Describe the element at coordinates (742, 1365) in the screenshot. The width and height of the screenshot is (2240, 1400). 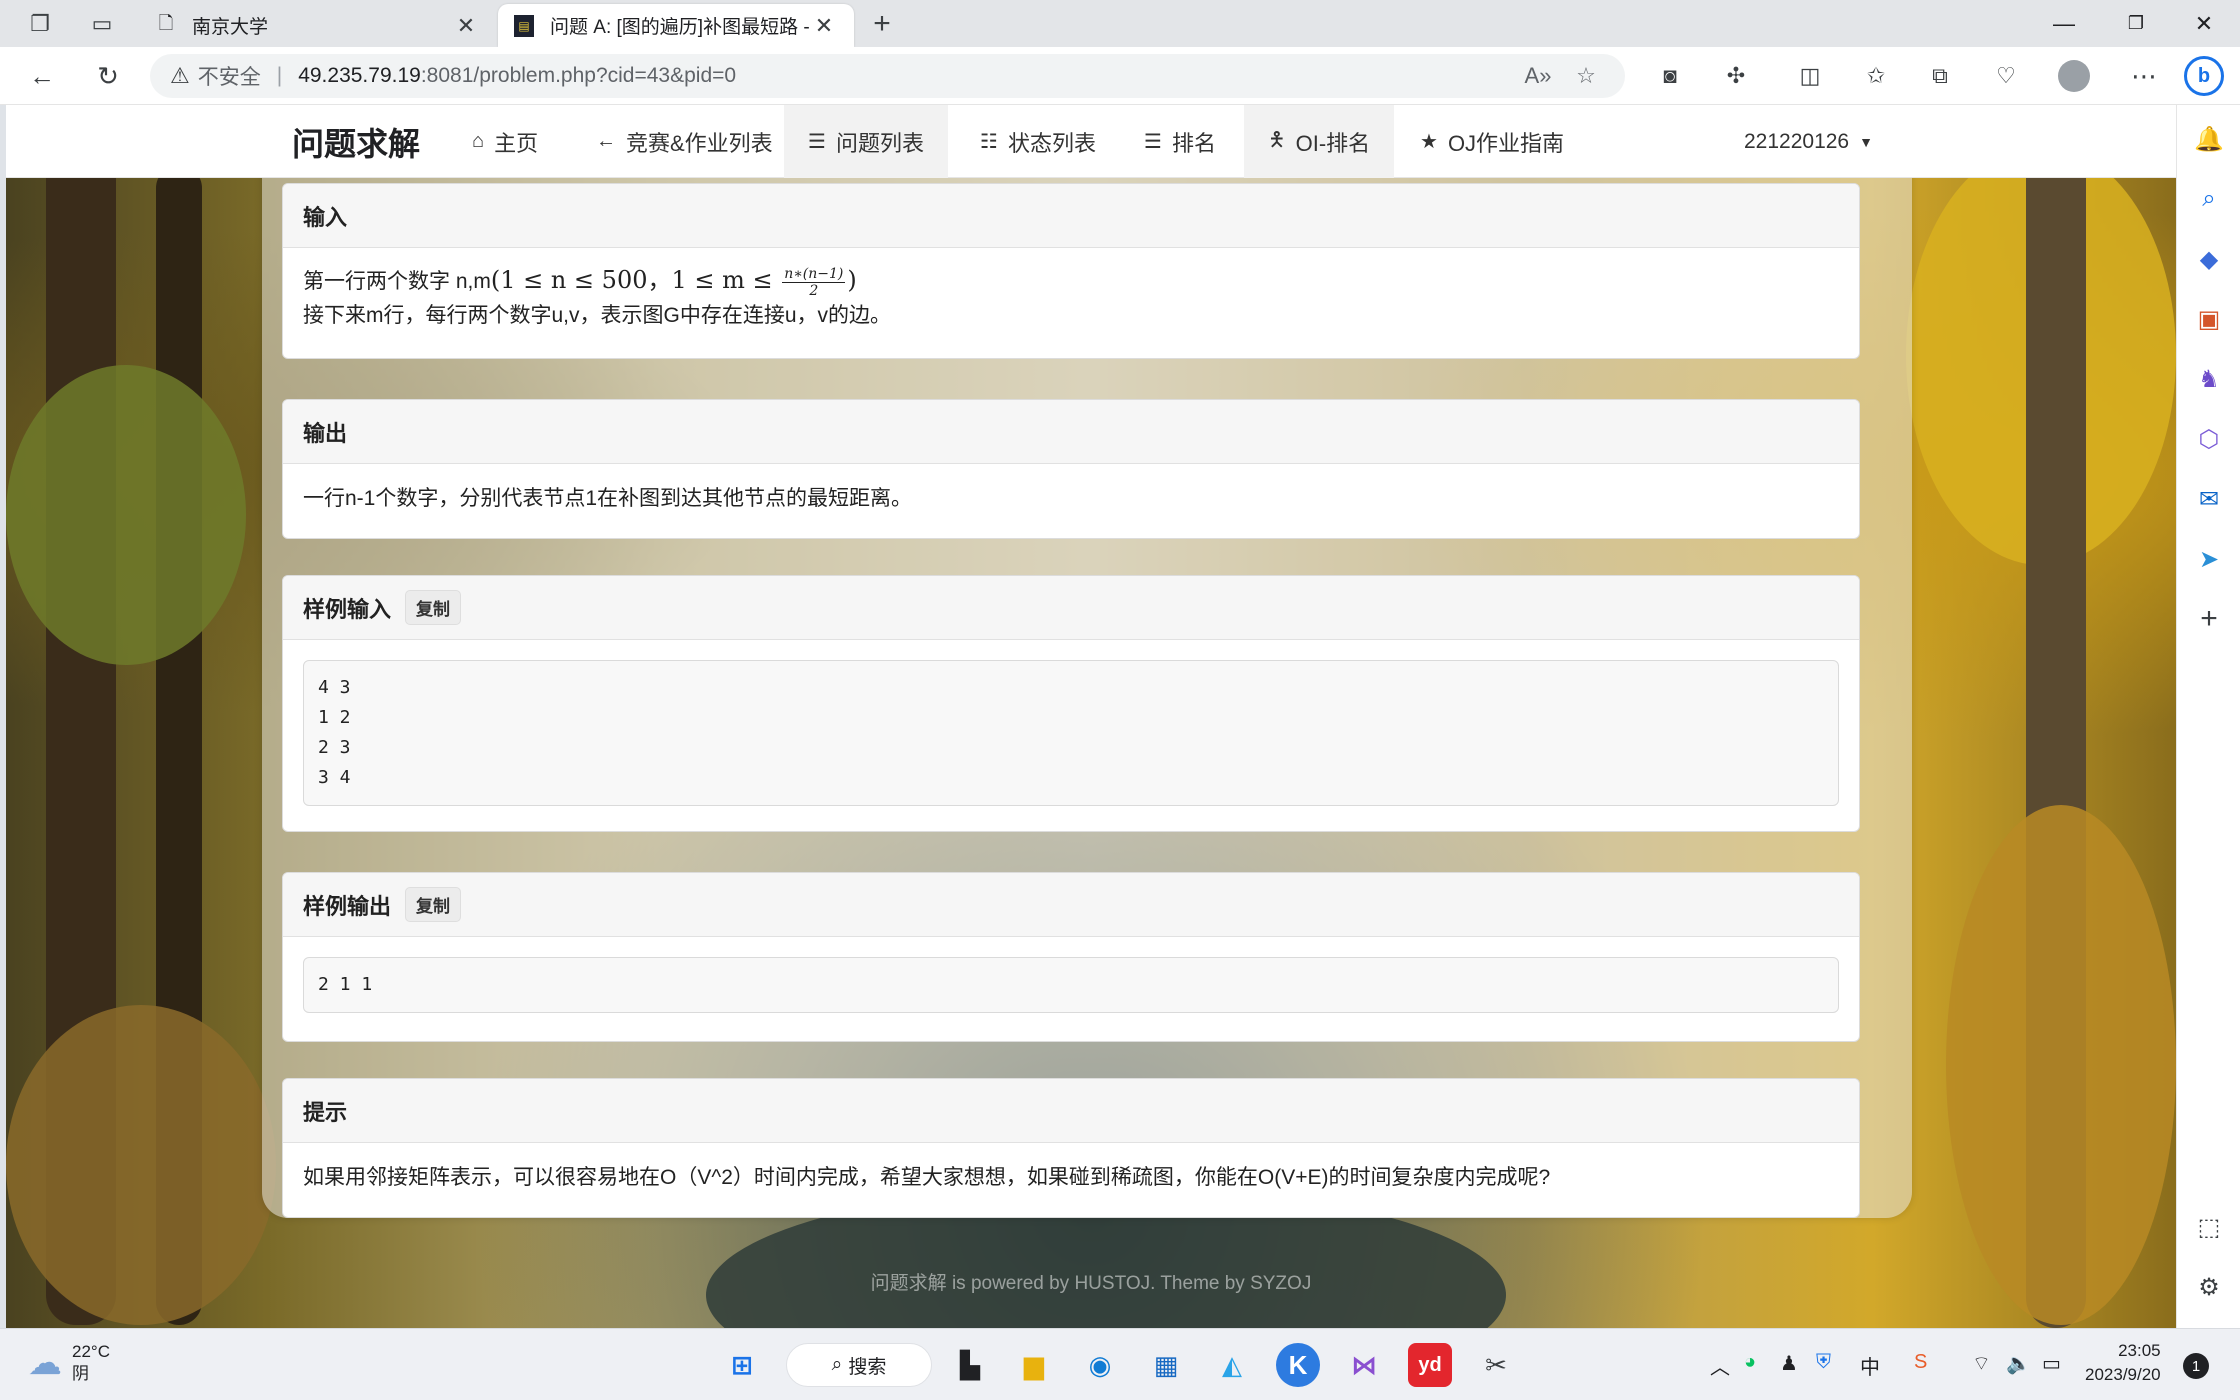
I see `start-windows-icon: ⊞` at that location.